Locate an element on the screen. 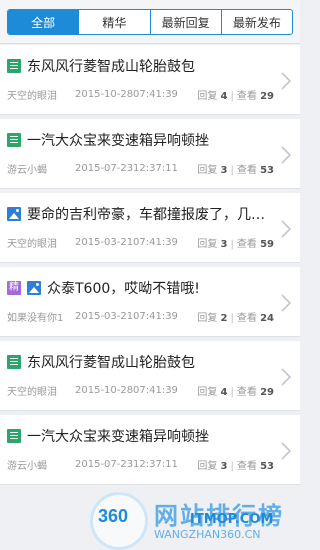 The width and height of the screenshot is (320, 550). tab-featured: 精华 is located at coordinates (113, 22).